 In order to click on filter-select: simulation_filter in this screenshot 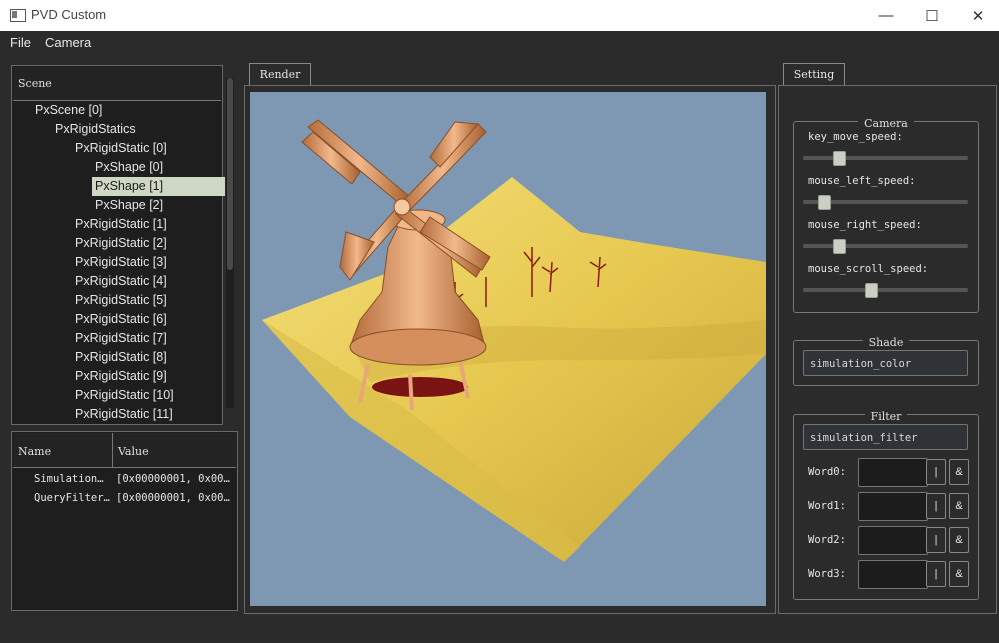, I will do `click(885, 437)`.